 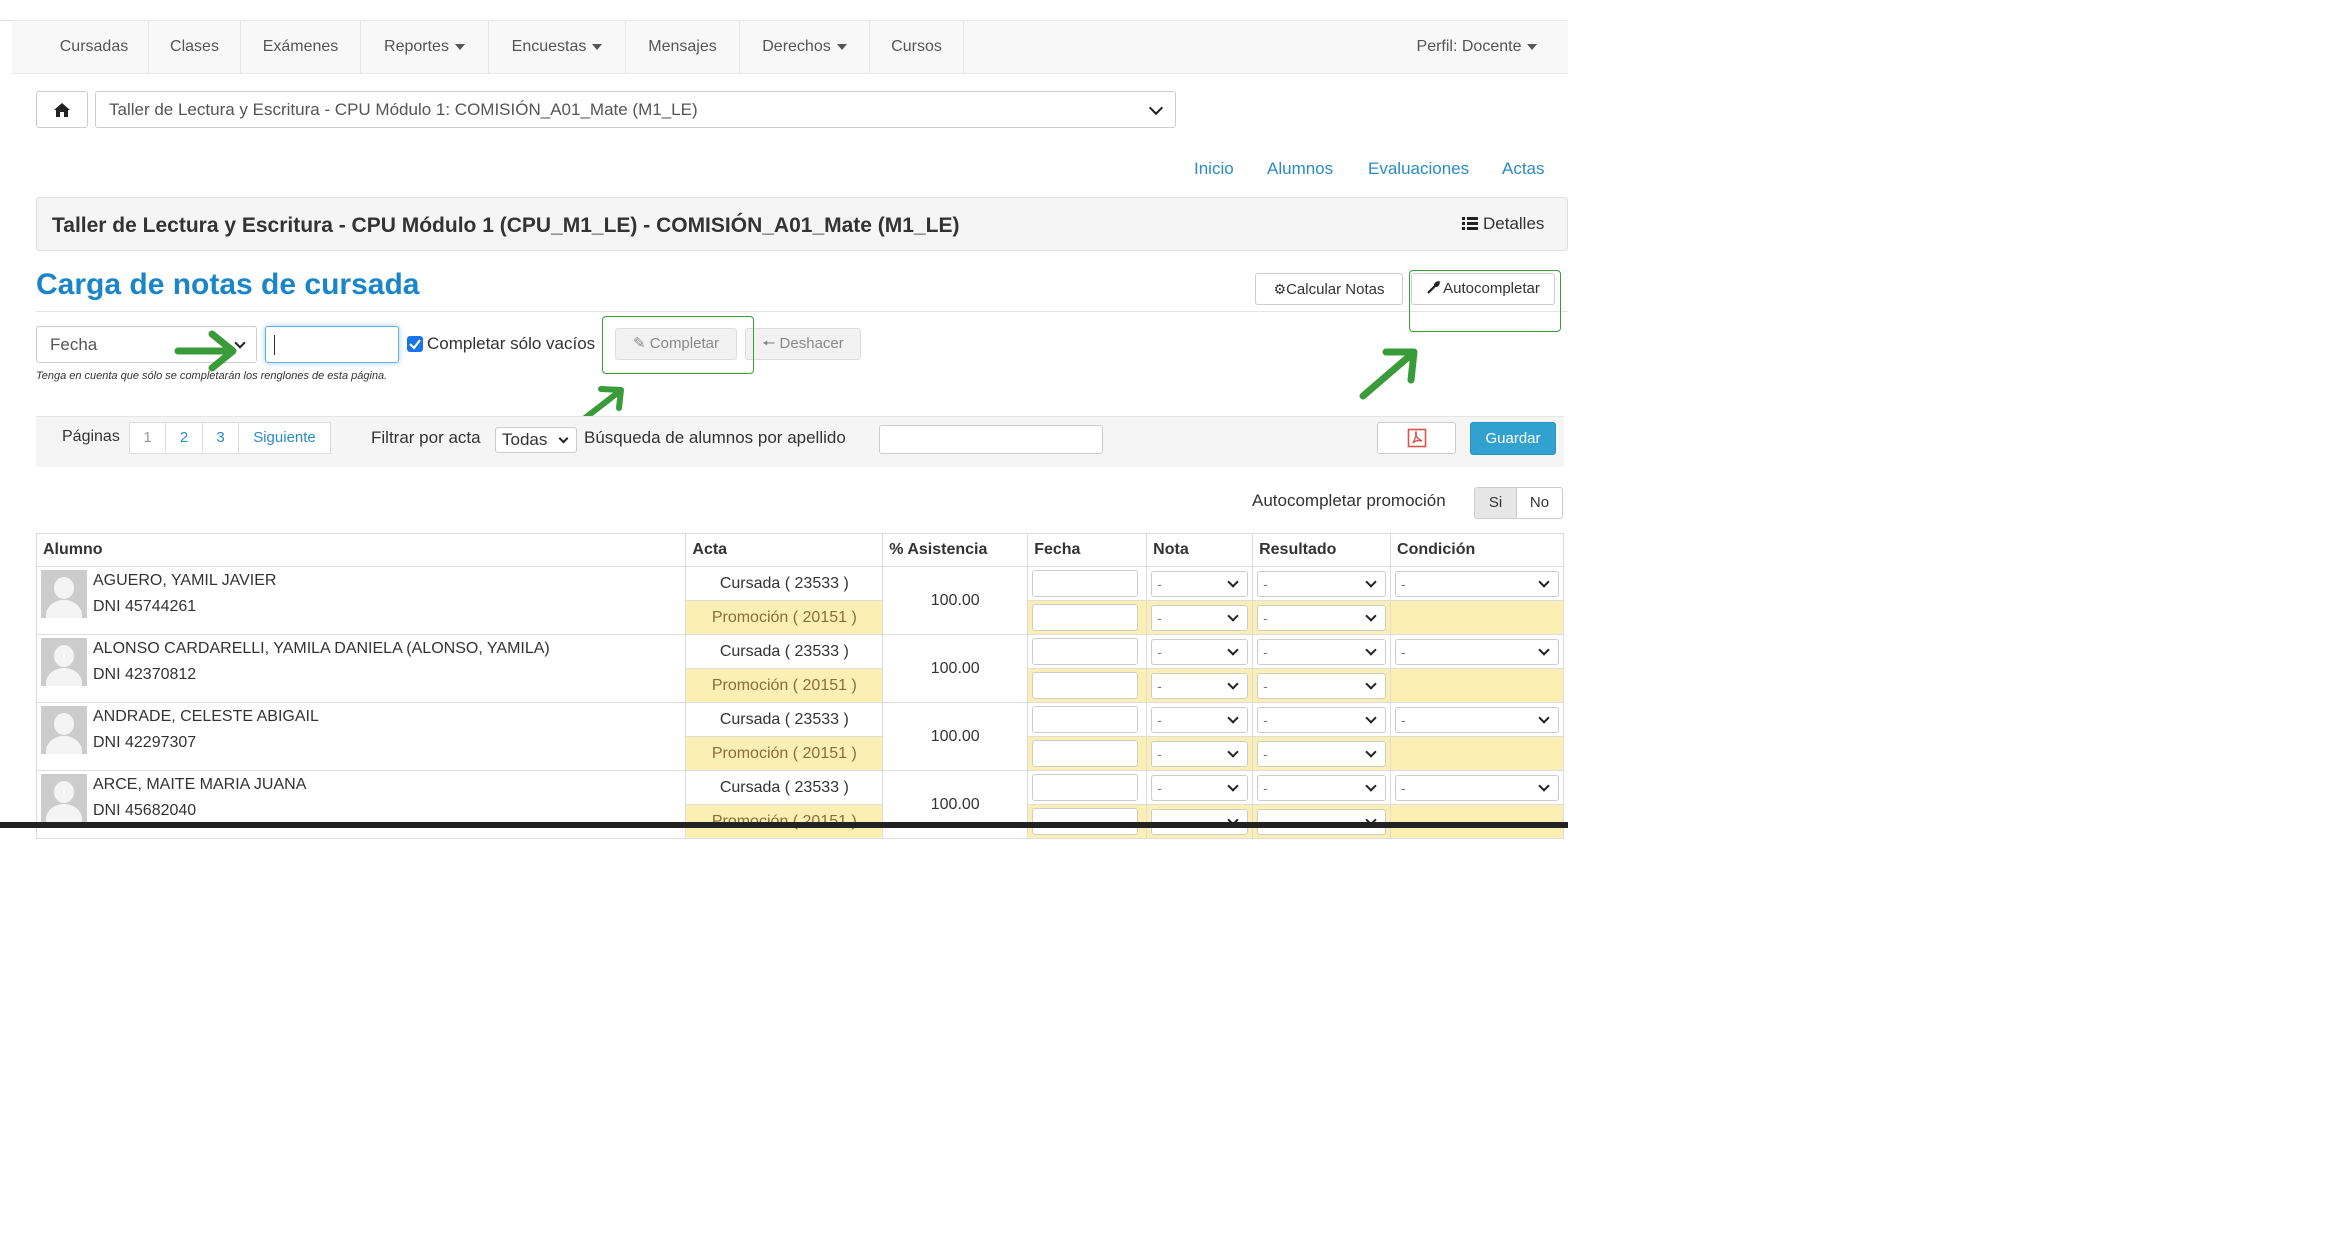 I want to click on col-condicion: Condición, so click(x=1477, y=550).